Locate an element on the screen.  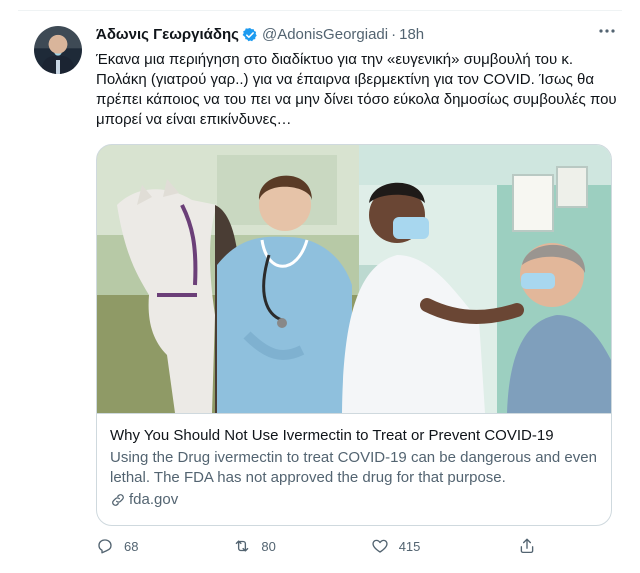
reply-button: 68 is located at coordinates (164, 546).